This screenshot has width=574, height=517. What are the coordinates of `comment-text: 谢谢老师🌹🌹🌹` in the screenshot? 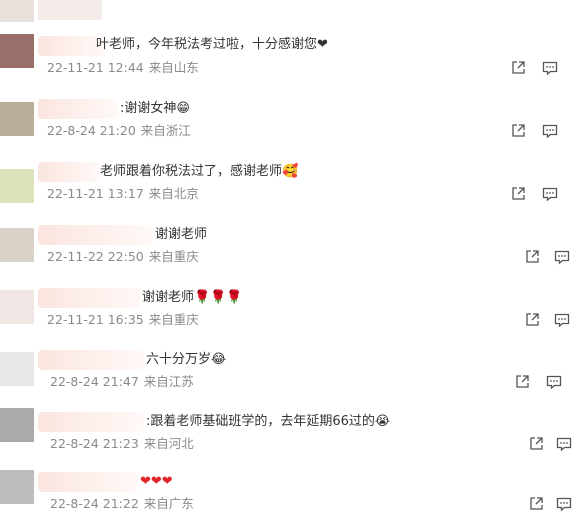 It's located at (192, 297).